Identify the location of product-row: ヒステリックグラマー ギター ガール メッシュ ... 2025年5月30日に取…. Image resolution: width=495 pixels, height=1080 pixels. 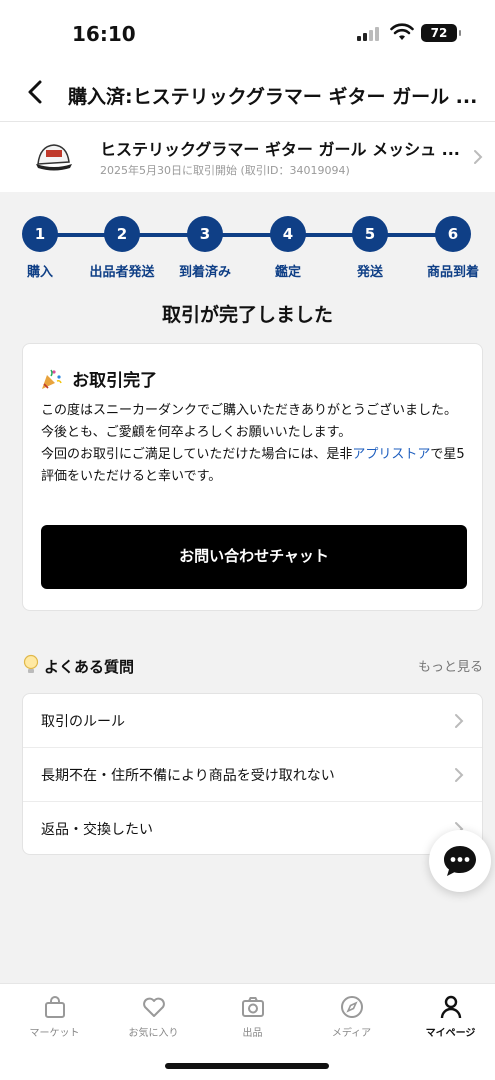
(247, 157).